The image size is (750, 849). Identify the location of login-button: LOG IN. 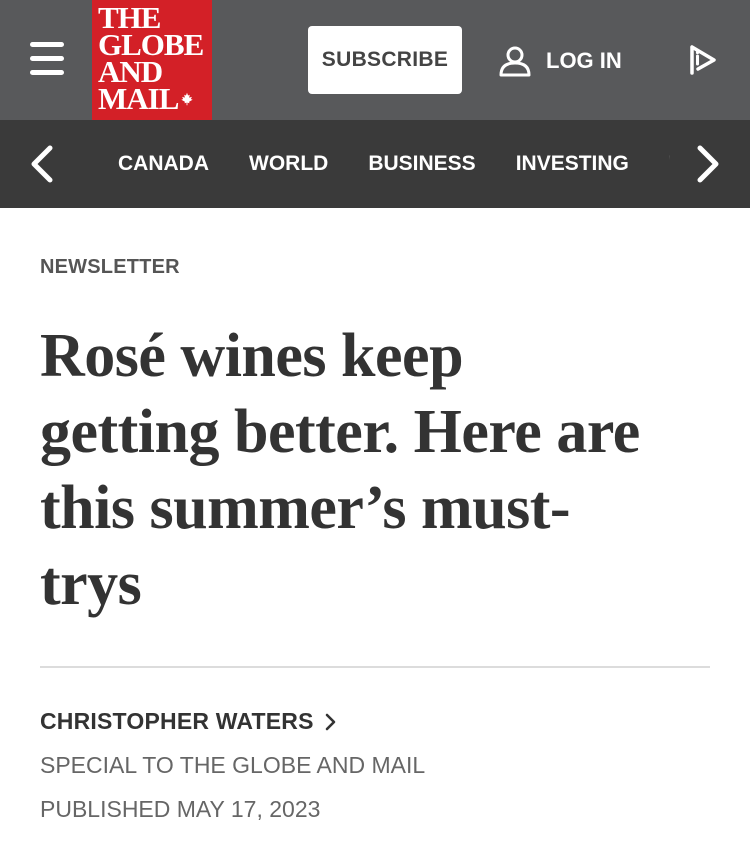
(560, 61).